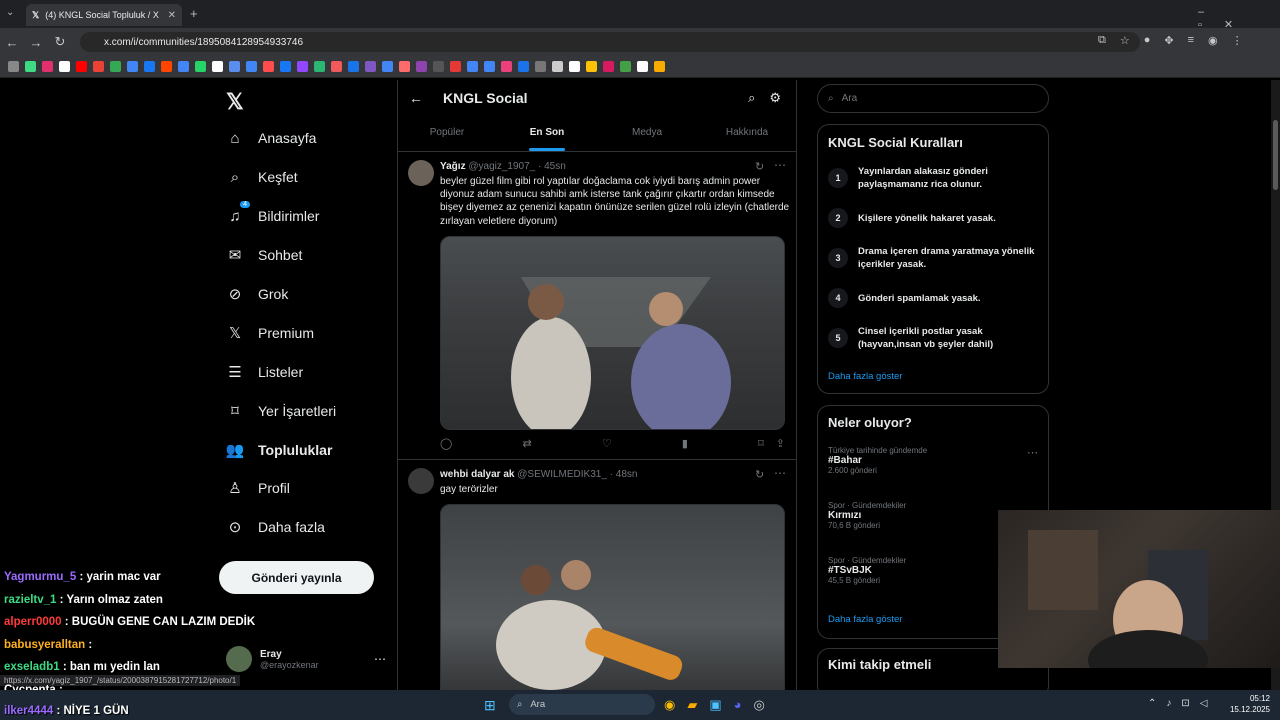 The image size is (1280, 720). What do you see at coordinates (933, 98) in the screenshot?
I see `search-input: ⌕ Ara` at bounding box center [933, 98].